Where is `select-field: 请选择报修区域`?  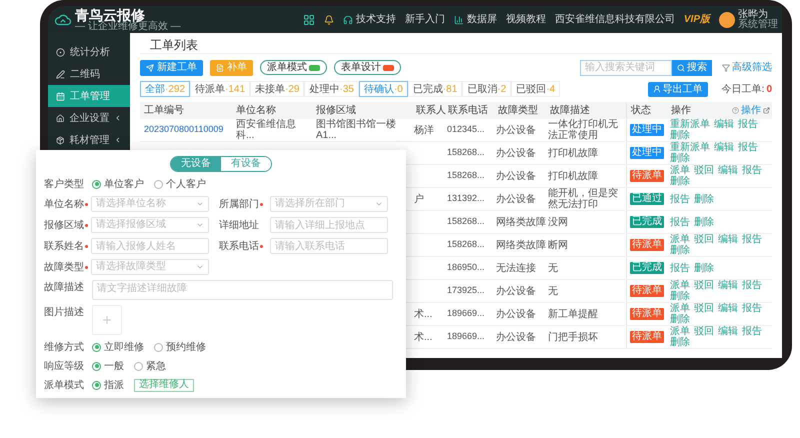 select-field: 请选择报修区域 is located at coordinates (150, 225).